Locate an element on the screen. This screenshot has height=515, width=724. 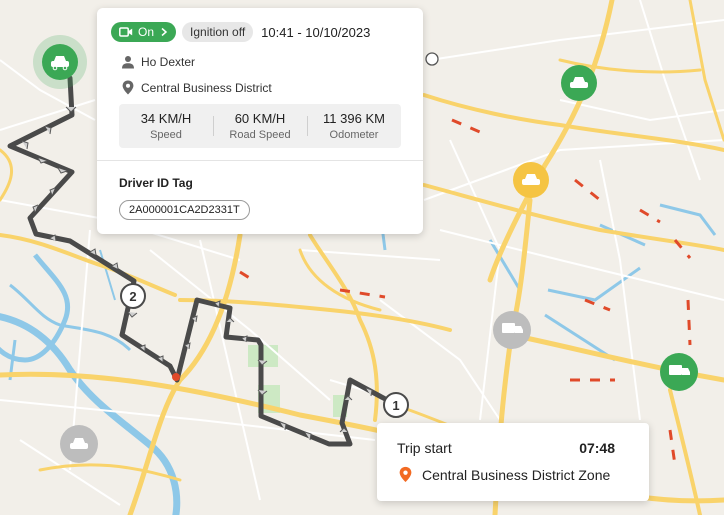
trip-location-row: Central Business District Zone is located at coordinates (504, 474).